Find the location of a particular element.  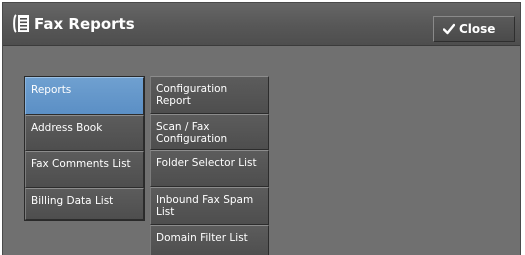

scan-fax-configuration-button: Scan / Fax Configuration is located at coordinates (209, 132).